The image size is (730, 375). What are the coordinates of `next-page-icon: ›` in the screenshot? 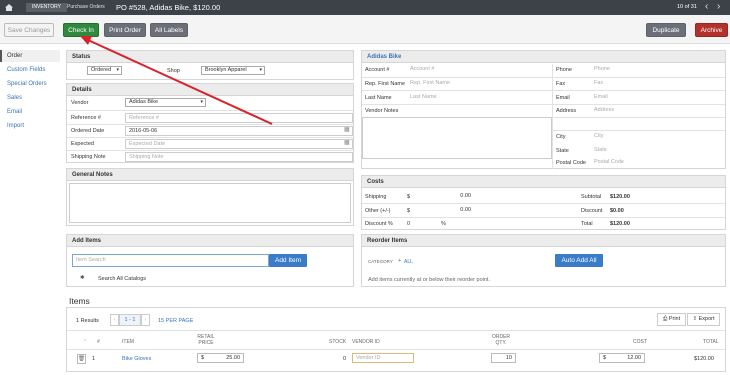 It's located at (145, 320).